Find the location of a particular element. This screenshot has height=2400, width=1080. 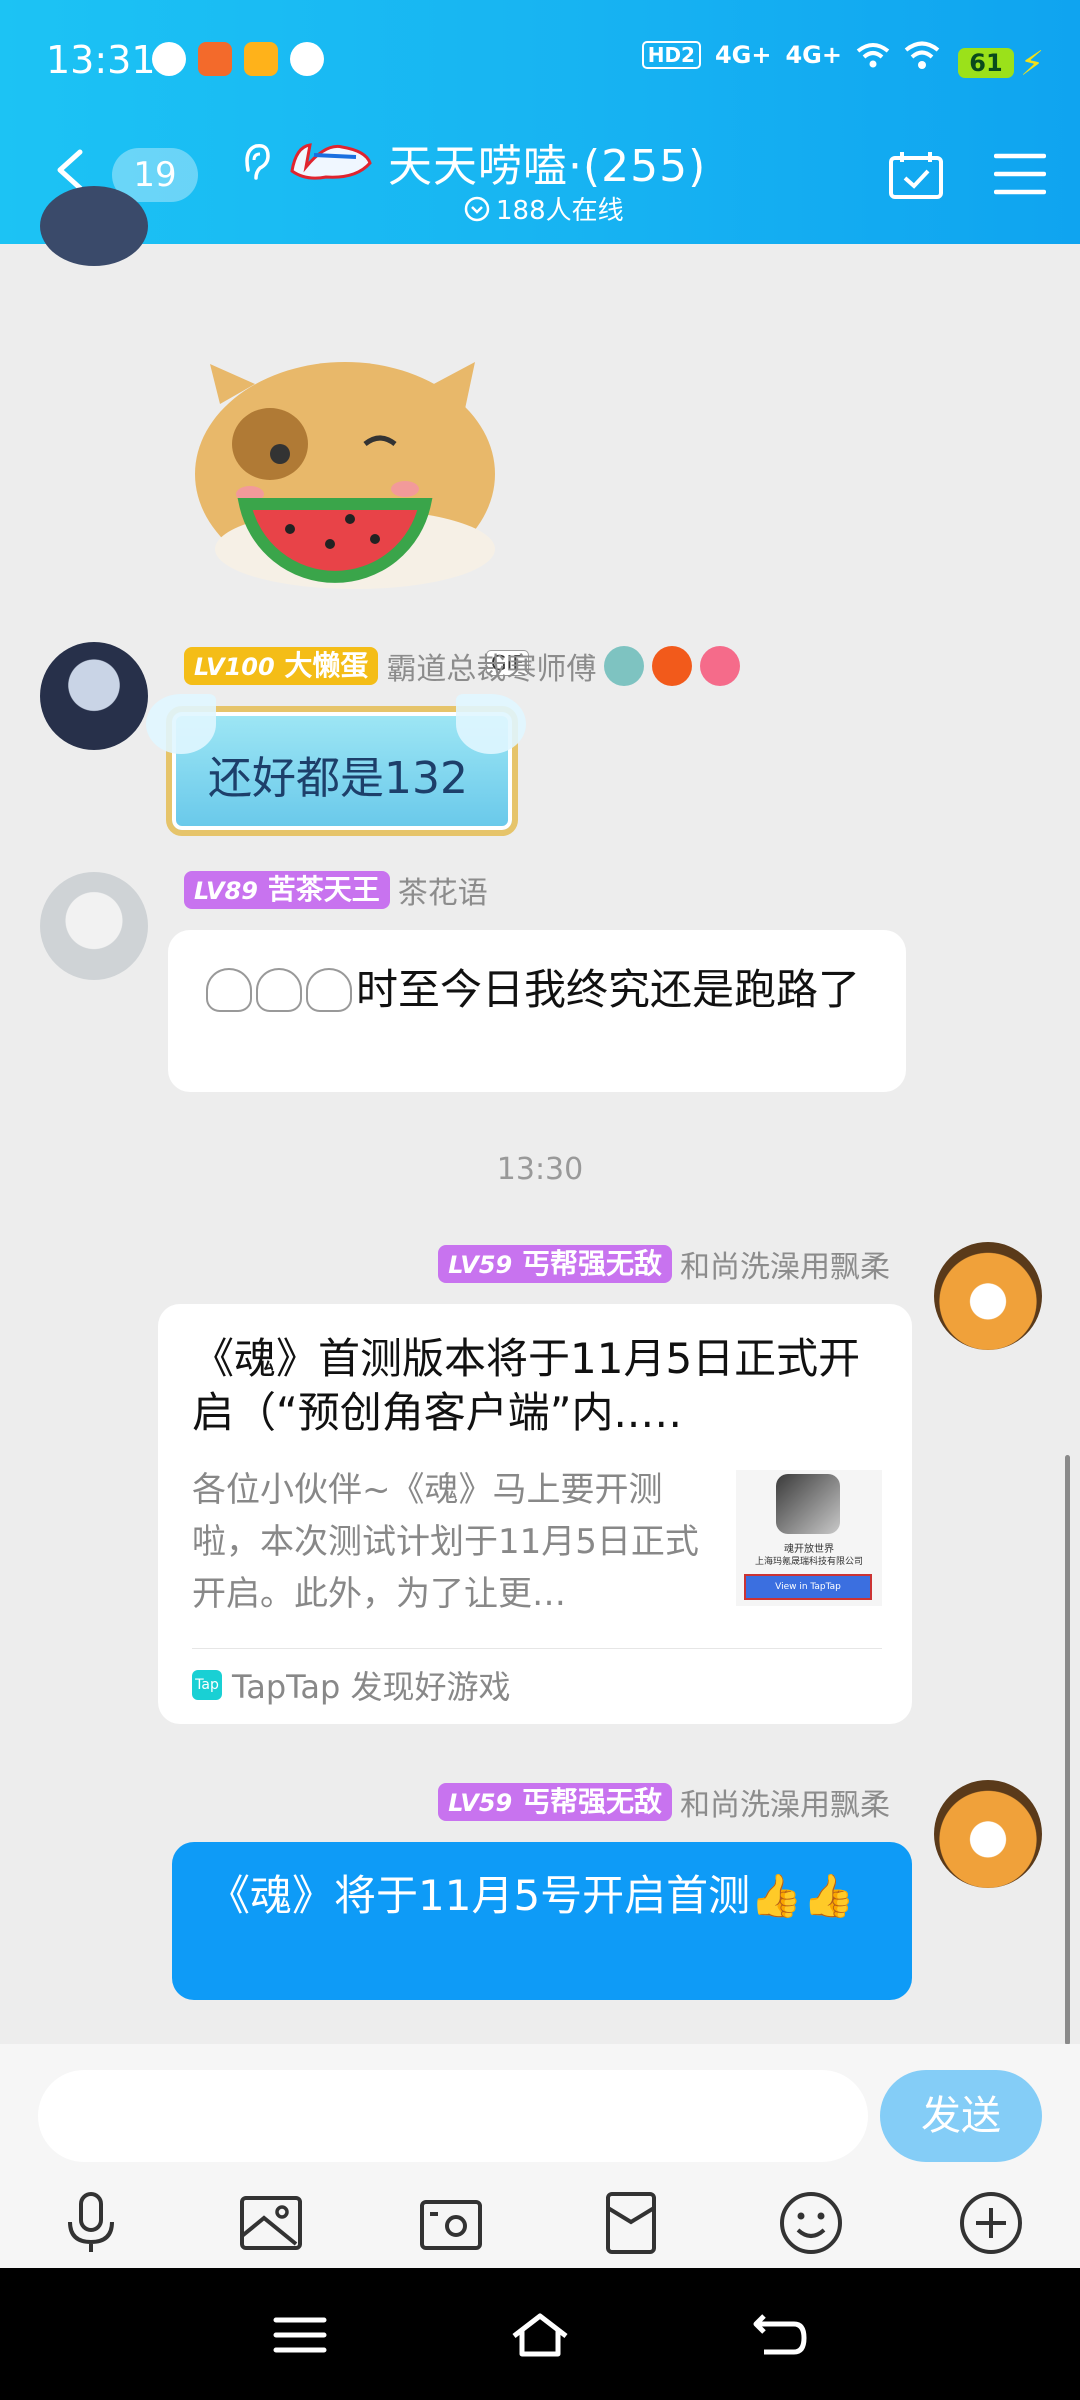

card-source: Tap TapTap 发现好游戏 is located at coordinates (351, 1685).